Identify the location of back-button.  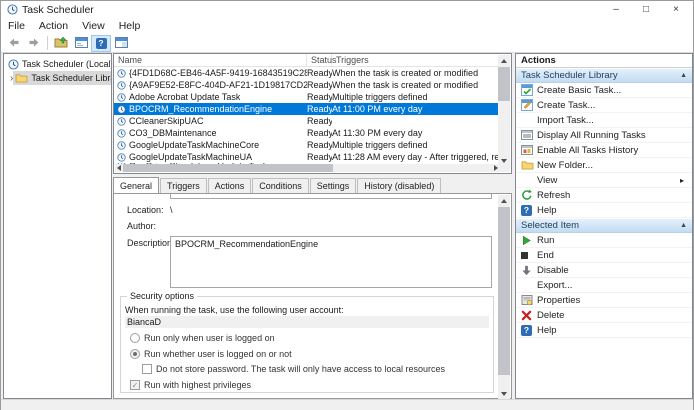
(14, 43).